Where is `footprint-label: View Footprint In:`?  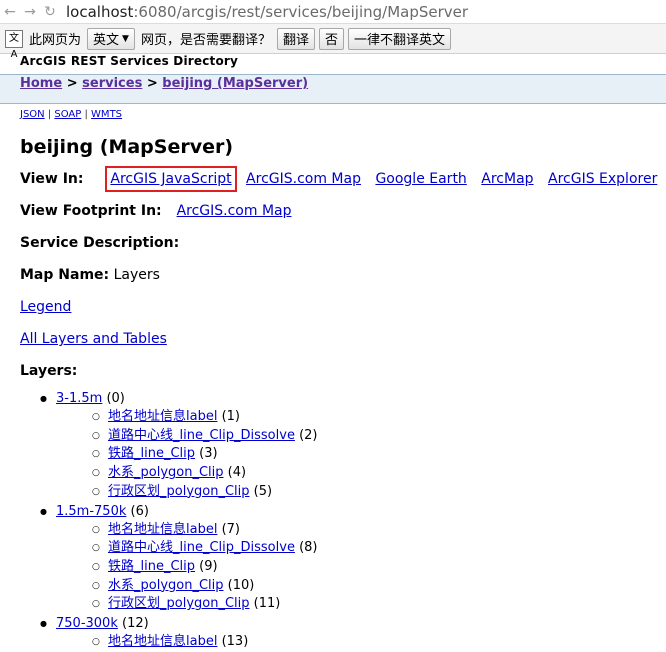 footprint-label: View Footprint In: is located at coordinates (91, 211).